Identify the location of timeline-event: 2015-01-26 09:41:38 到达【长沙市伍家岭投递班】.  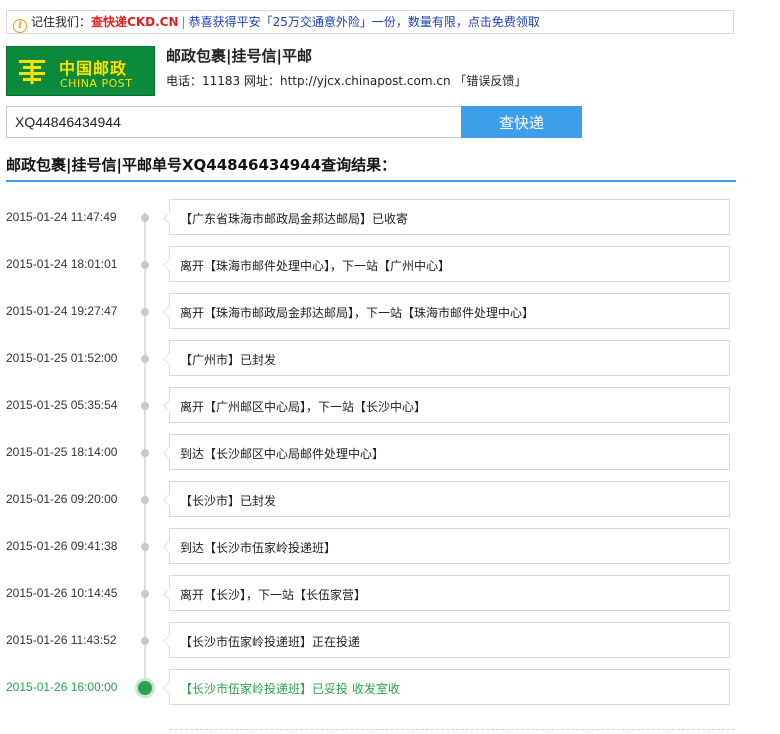
(390, 547).